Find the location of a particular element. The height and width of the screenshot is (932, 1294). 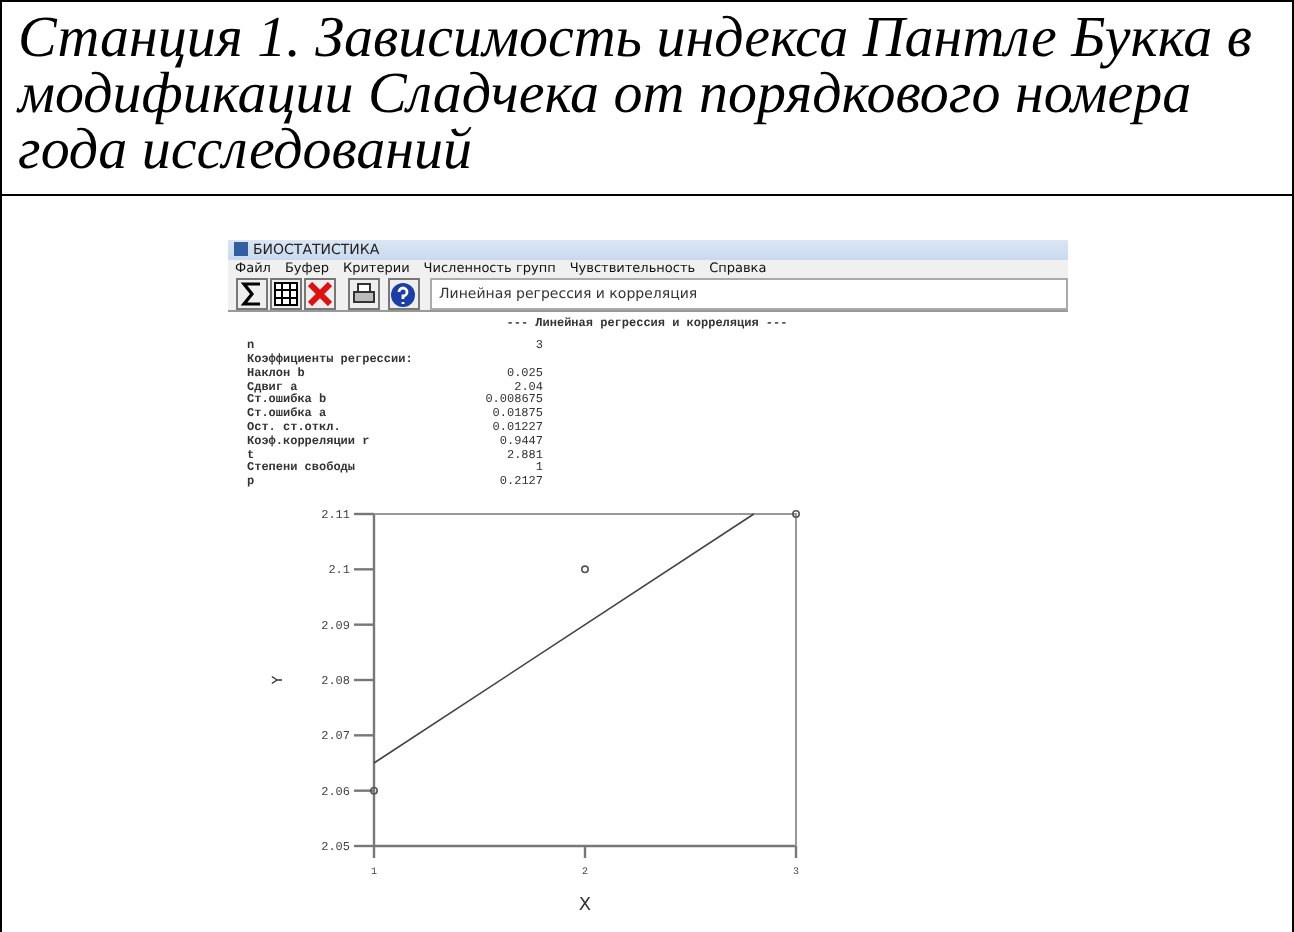

print-button is located at coordinates (363, 294).